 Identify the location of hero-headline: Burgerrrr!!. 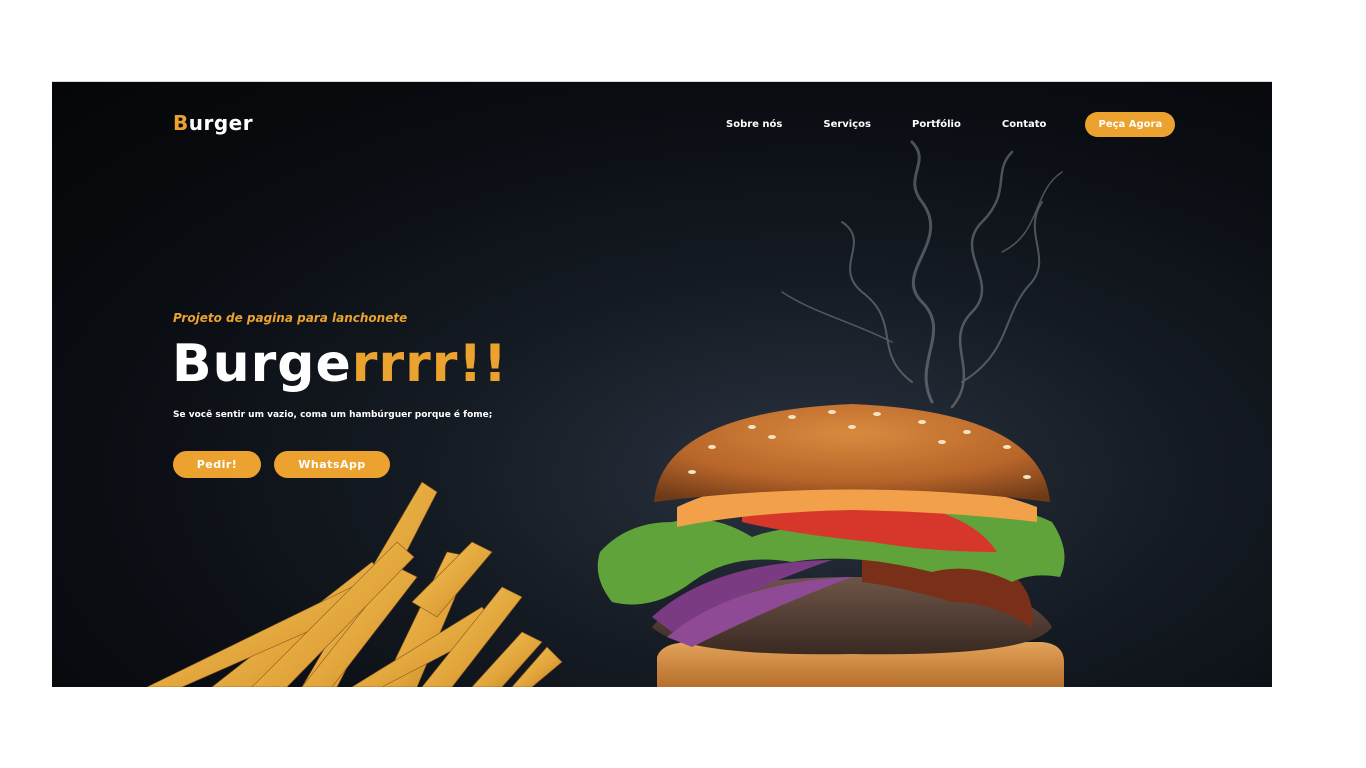
(340, 364).